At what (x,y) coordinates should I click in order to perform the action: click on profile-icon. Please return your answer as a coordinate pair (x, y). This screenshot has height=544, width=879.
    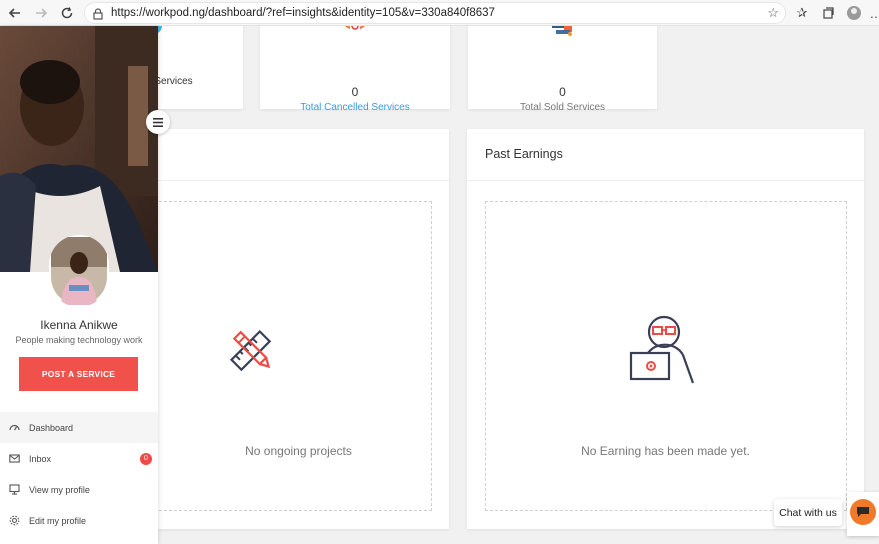
    Looking at the image, I should click on (854, 13).